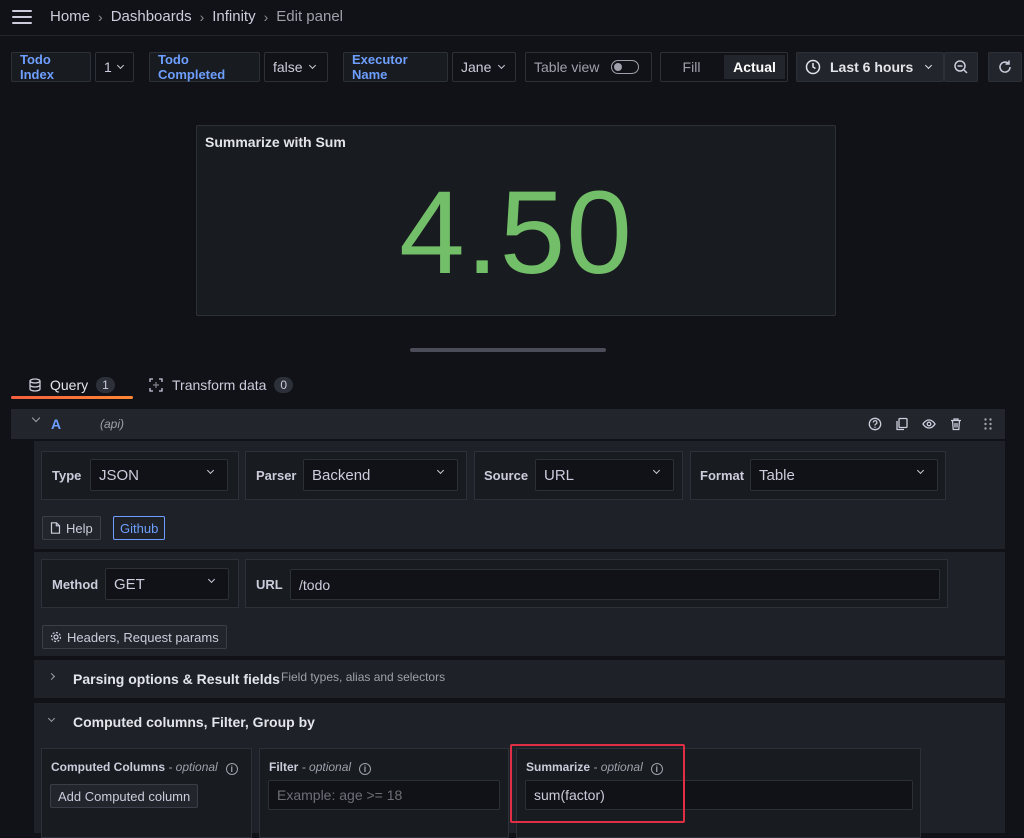  I want to click on variable-select-todo-completed: false, so click(296, 67).